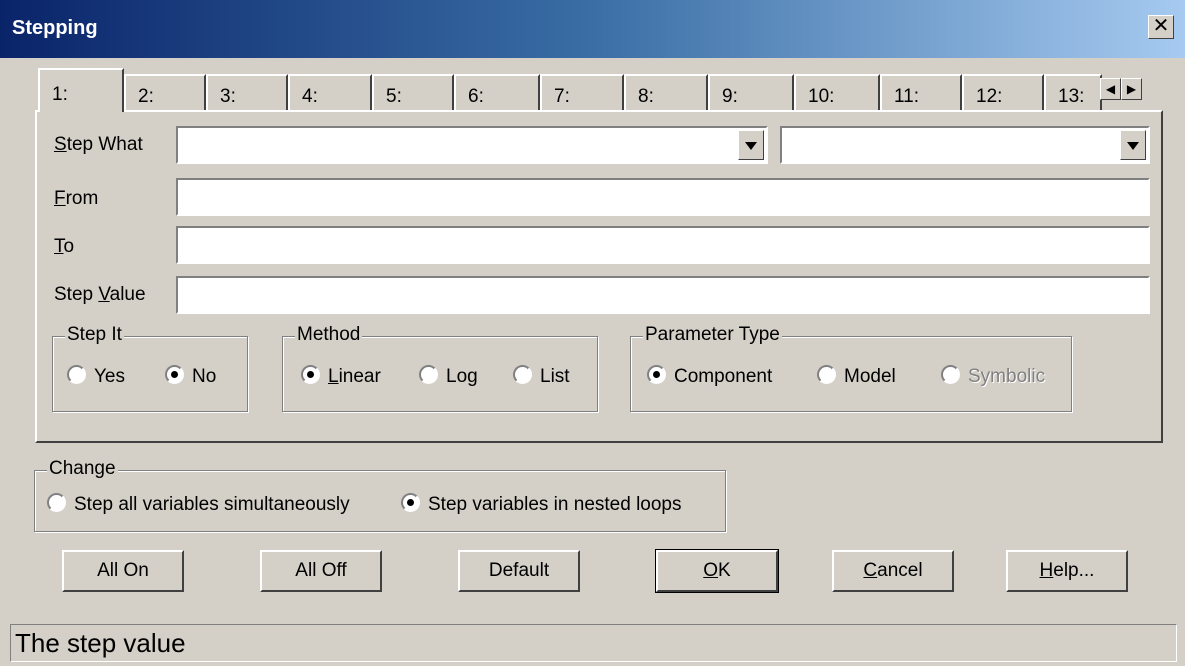 The width and height of the screenshot is (1185, 666). Describe the element at coordinates (965, 145) in the screenshot. I see `step-what-secondary-dropdown` at that location.